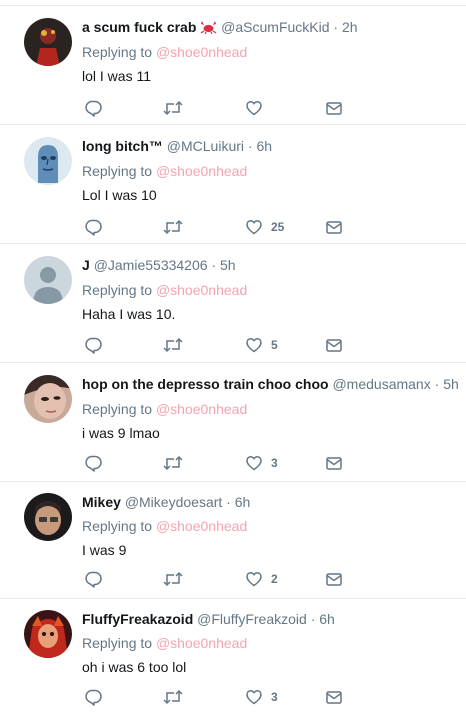 Image resolution: width=466 pixels, height=714 pixels. What do you see at coordinates (274, 345) in the screenshot?
I see `like-count: 5` at bounding box center [274, 345].